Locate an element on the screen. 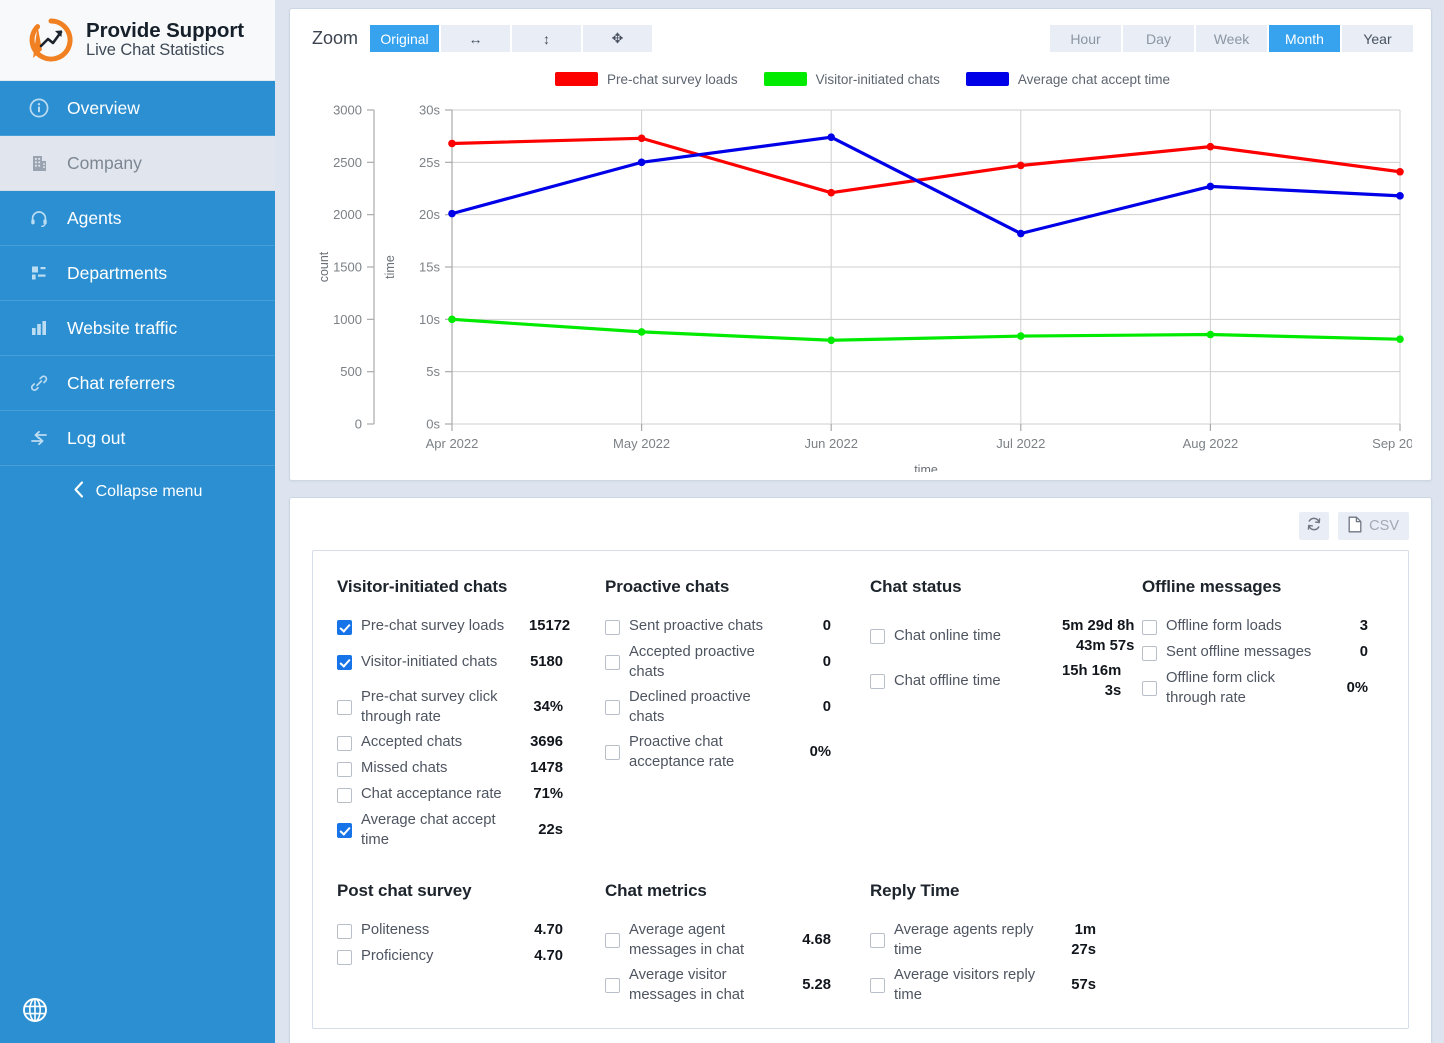  metric-row: Proactive chat acceptance rate 0% is located at coordinates (737, 752).